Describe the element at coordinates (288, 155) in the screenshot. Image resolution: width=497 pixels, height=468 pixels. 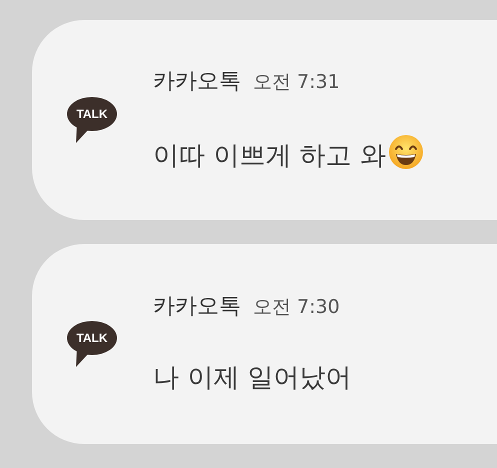
I see `message-text: 이따 이쁘게 하고 와` at that location.